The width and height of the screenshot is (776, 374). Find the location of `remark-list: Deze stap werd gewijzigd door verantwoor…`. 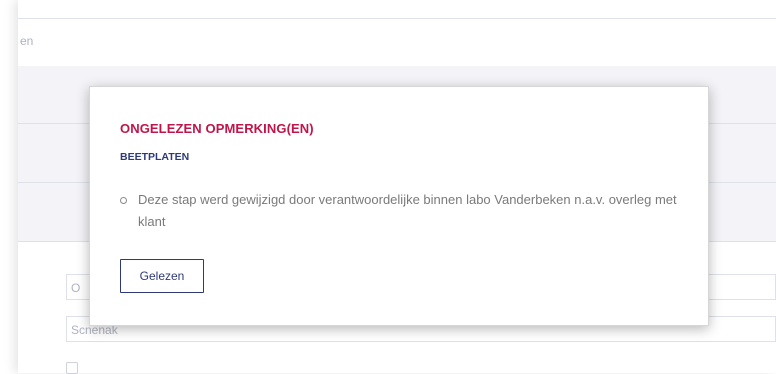

remark-list: Deze stap werd gewijzigd door verantwoor… is located at coordinates (405, 211).